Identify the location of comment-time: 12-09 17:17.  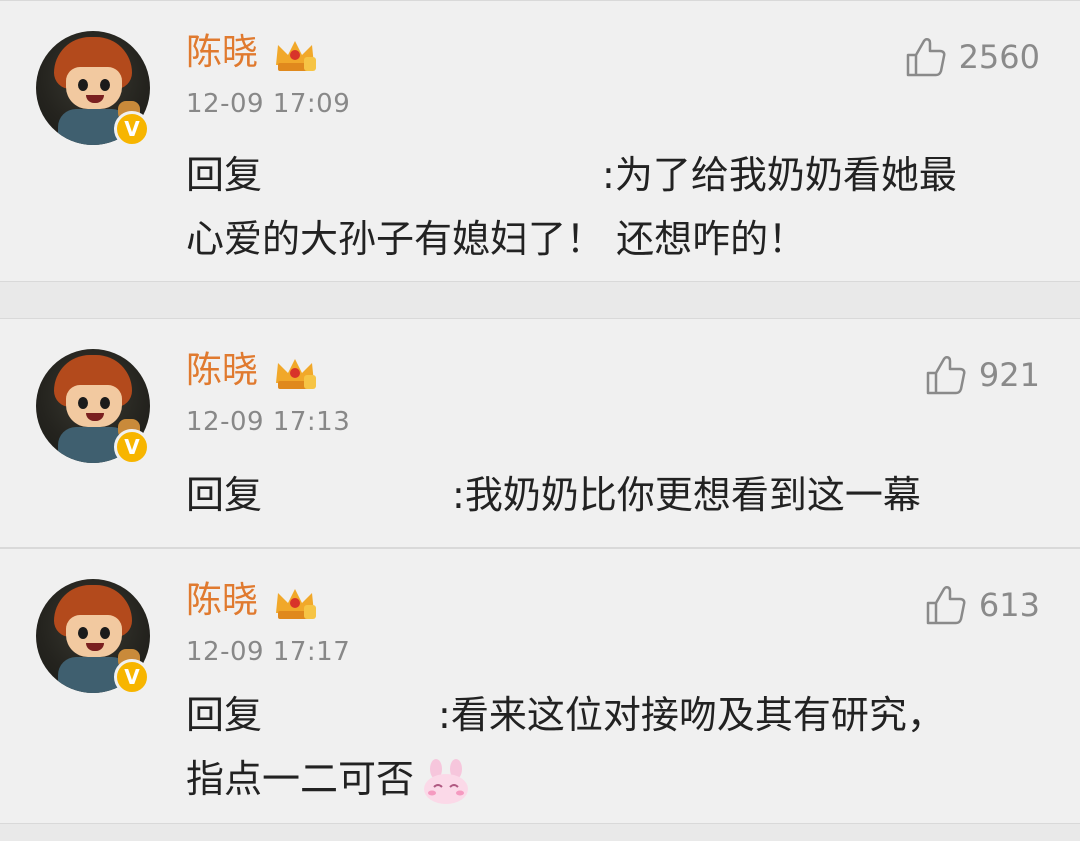
(268, 652).